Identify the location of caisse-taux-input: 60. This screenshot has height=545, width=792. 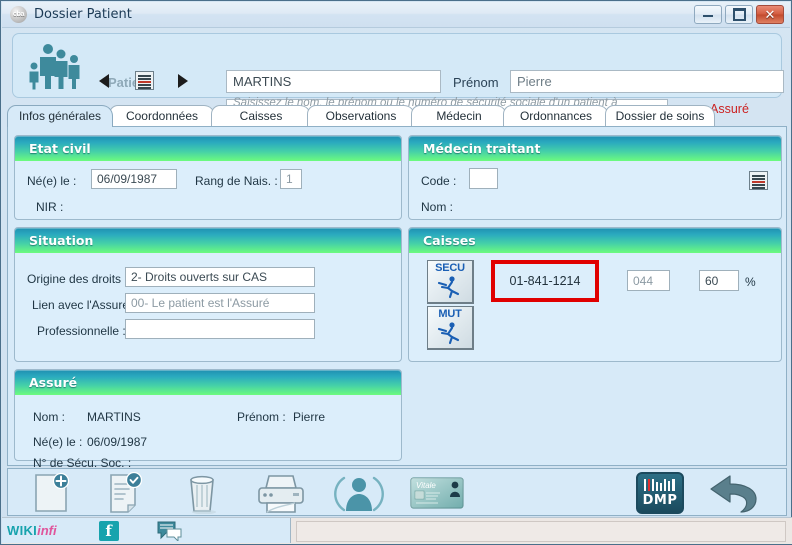
(719, 280).